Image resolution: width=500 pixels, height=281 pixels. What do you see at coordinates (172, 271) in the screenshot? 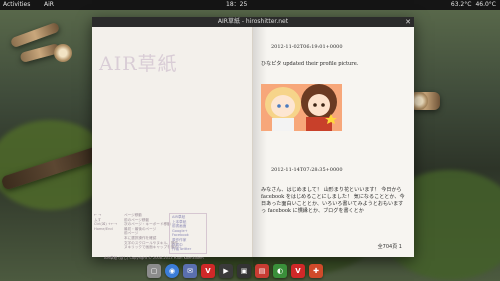
I see `chrome-icon: ◉` at bounding box center [172, 271].